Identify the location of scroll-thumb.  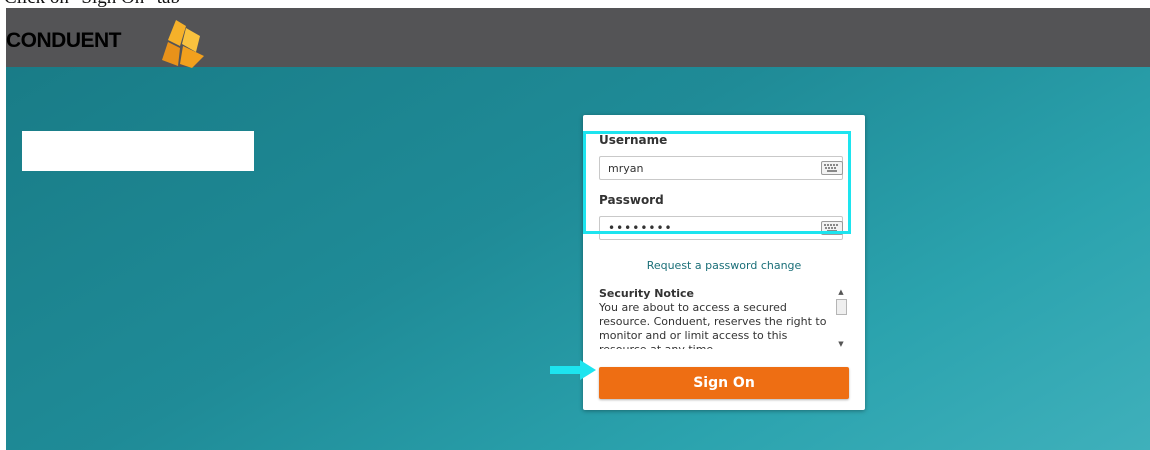
(841, 307).